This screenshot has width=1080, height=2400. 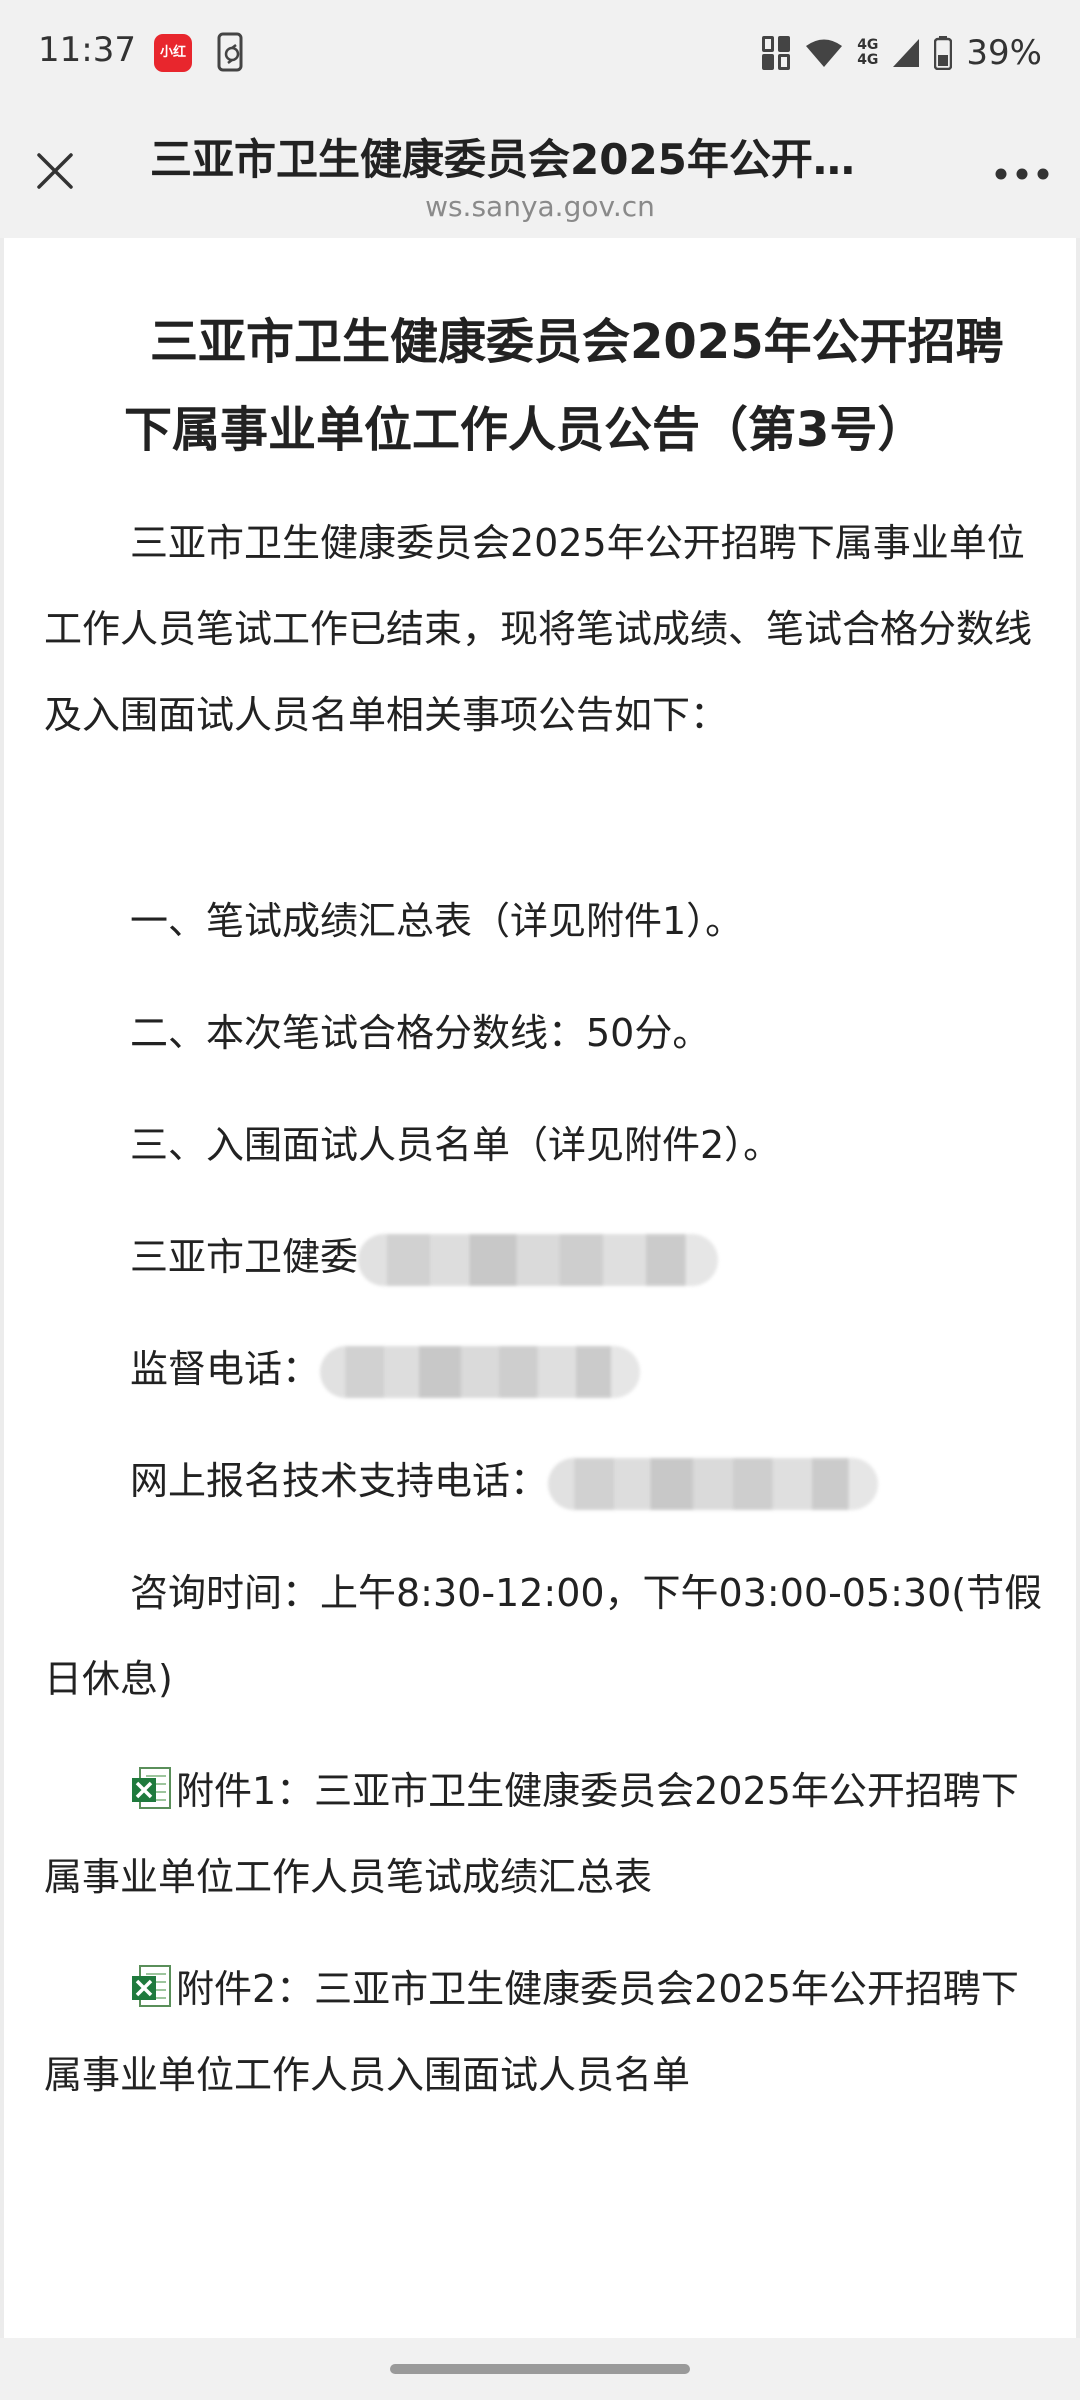 I want to click on attachment-1-label: 附件1：三亚市卫生健康委员会2025年公开招聘下属事业单位工作人员笔试成绩汇总表, so click(x=531, y=1834).